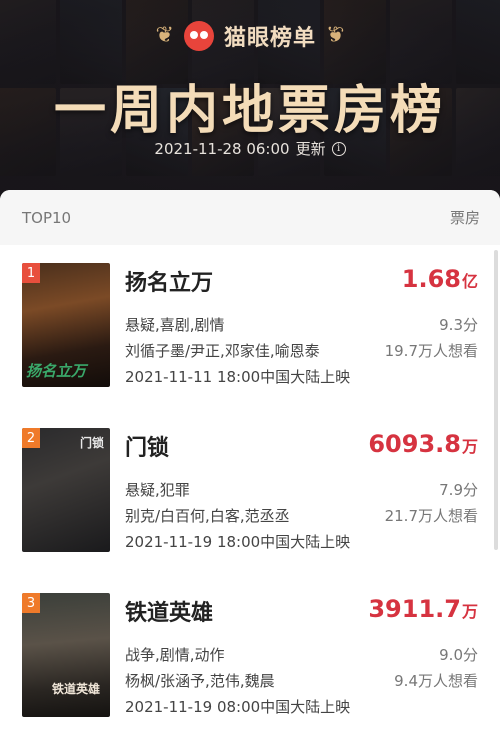 This screenshot has height=747, width=500. What do you see at coordinates (56, 371) in the screenshot?
I see `poster-caption: 扬名立万` at bounding box center [56, 371].